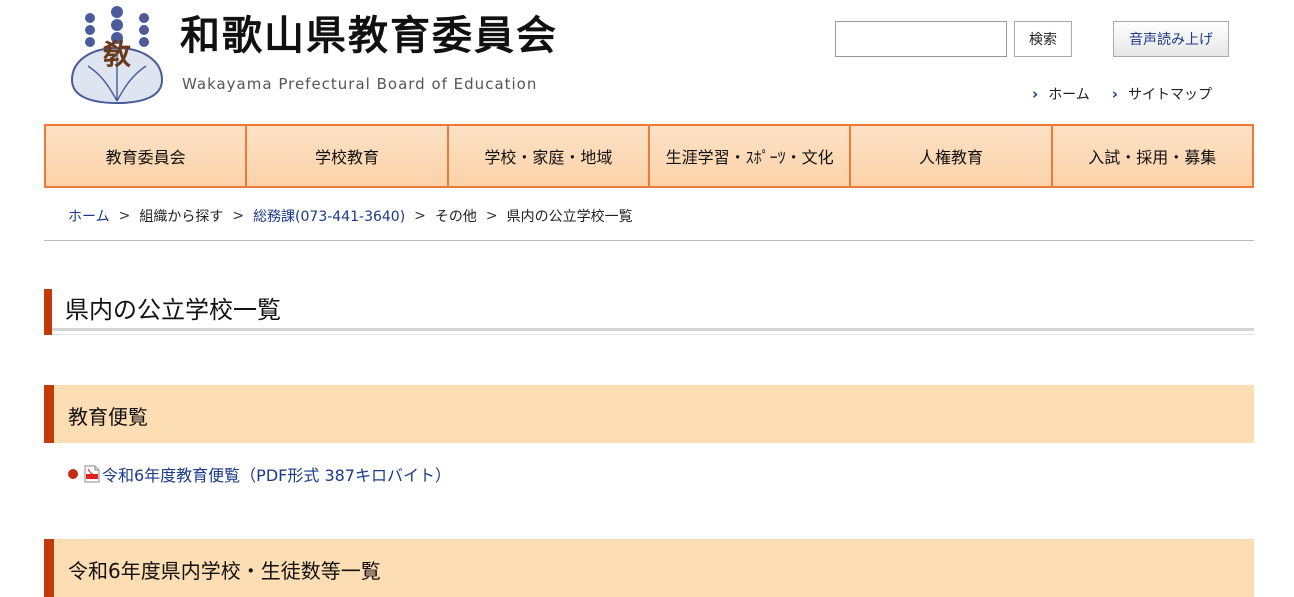 This screenshot has height=597, width=1294. What do you see at coordinates (1043, 39) in the screenshot?
I see `search-button: 検索` at bounding box center [1043, 39].